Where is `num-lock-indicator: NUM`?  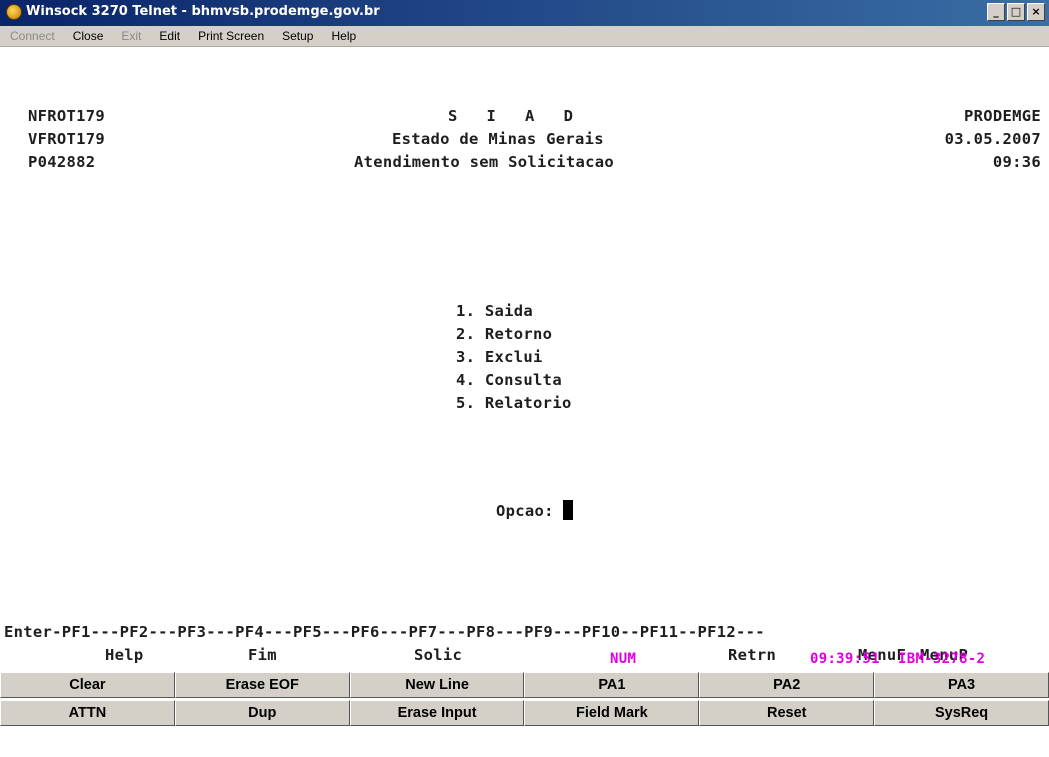 num-lock-indicator: NUM is located at coordinates (623, 659).